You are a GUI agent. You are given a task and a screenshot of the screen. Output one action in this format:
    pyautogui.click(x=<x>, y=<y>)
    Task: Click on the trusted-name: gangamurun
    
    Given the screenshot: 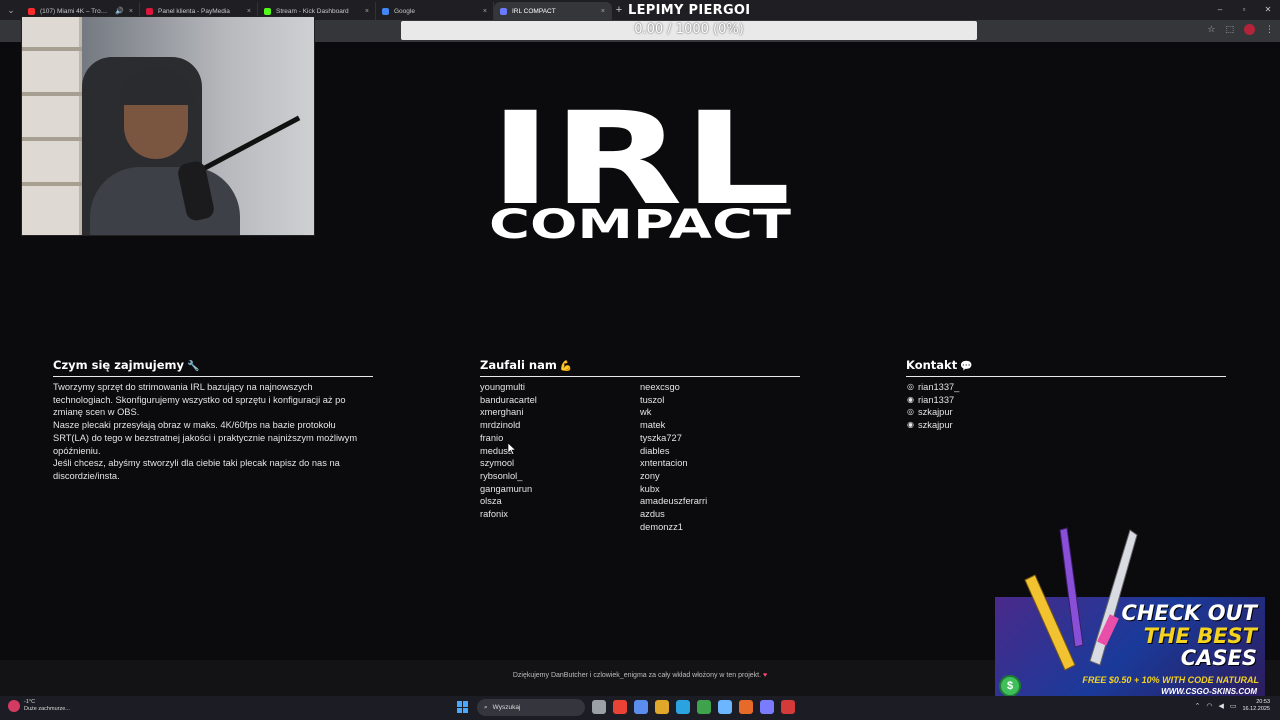 What is the action you would take?
    pyautogui.click(x=506, y=488)
    